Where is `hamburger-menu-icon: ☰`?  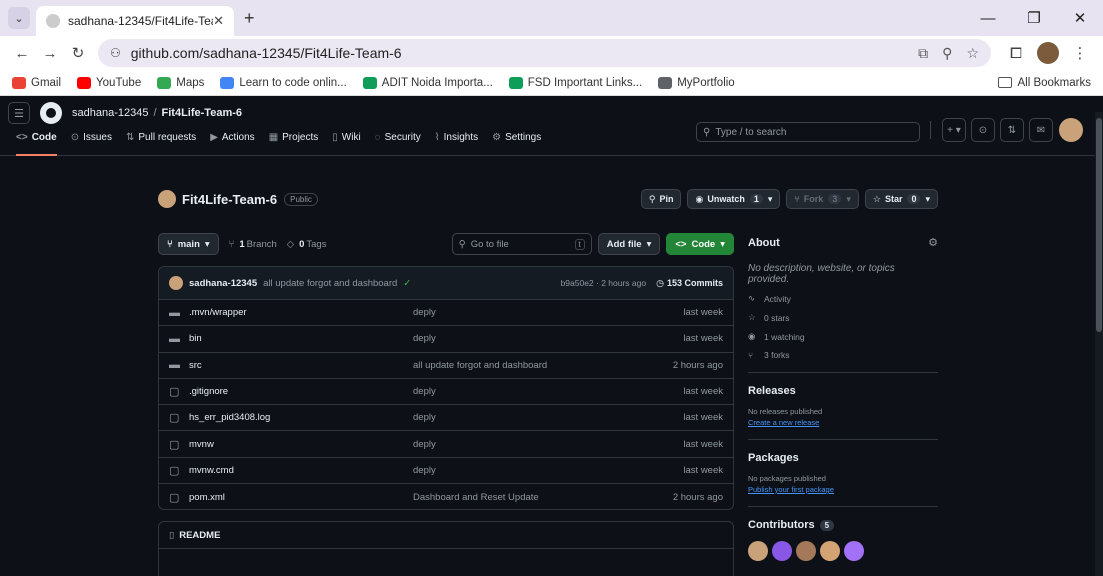 hamburger-menu-icon: ☰ is located at coordinates (19, 113).